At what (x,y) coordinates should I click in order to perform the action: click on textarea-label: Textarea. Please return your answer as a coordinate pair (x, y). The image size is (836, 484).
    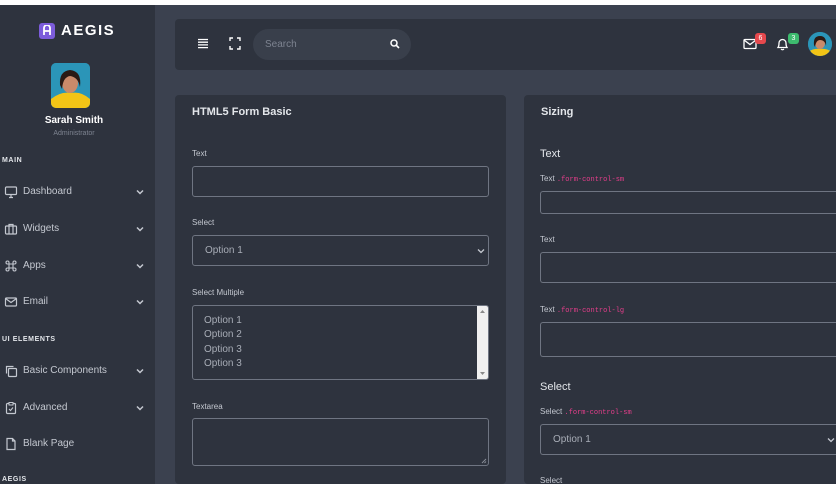
    Looking at the image, I should click on (207, 406).